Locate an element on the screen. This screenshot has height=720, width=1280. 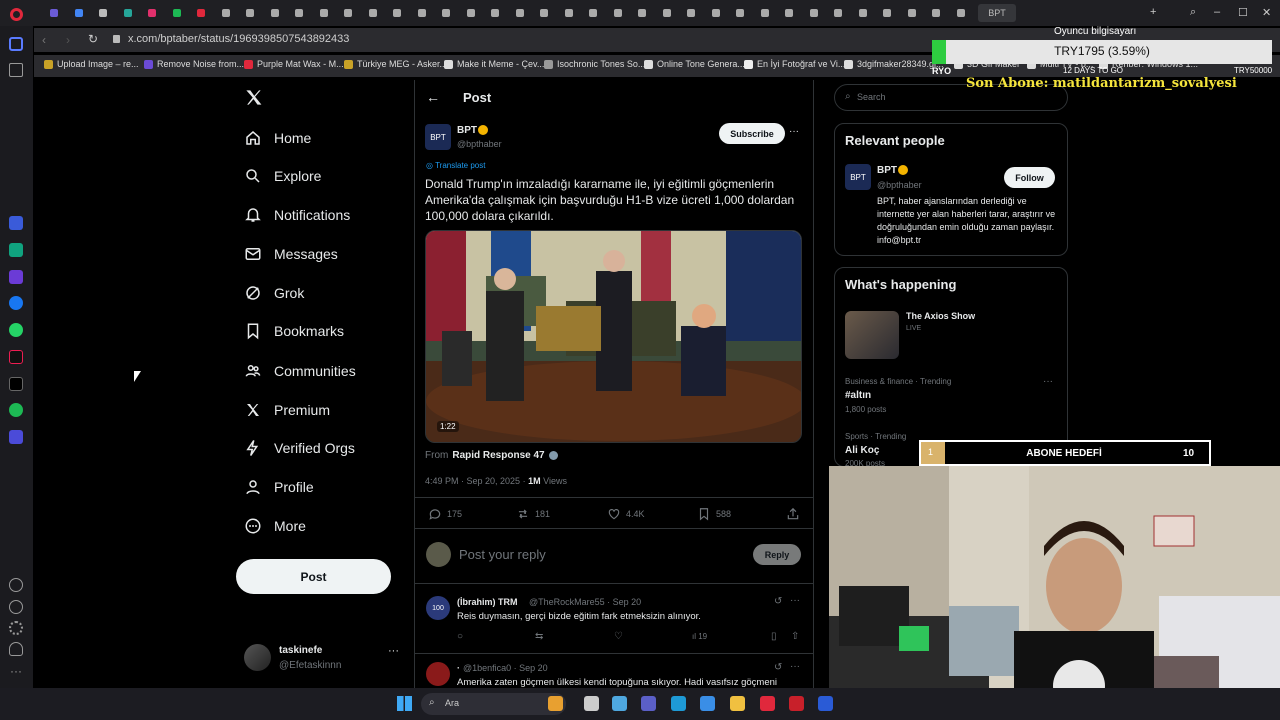
reply-action: 175 is located at coordinates (445, 514).